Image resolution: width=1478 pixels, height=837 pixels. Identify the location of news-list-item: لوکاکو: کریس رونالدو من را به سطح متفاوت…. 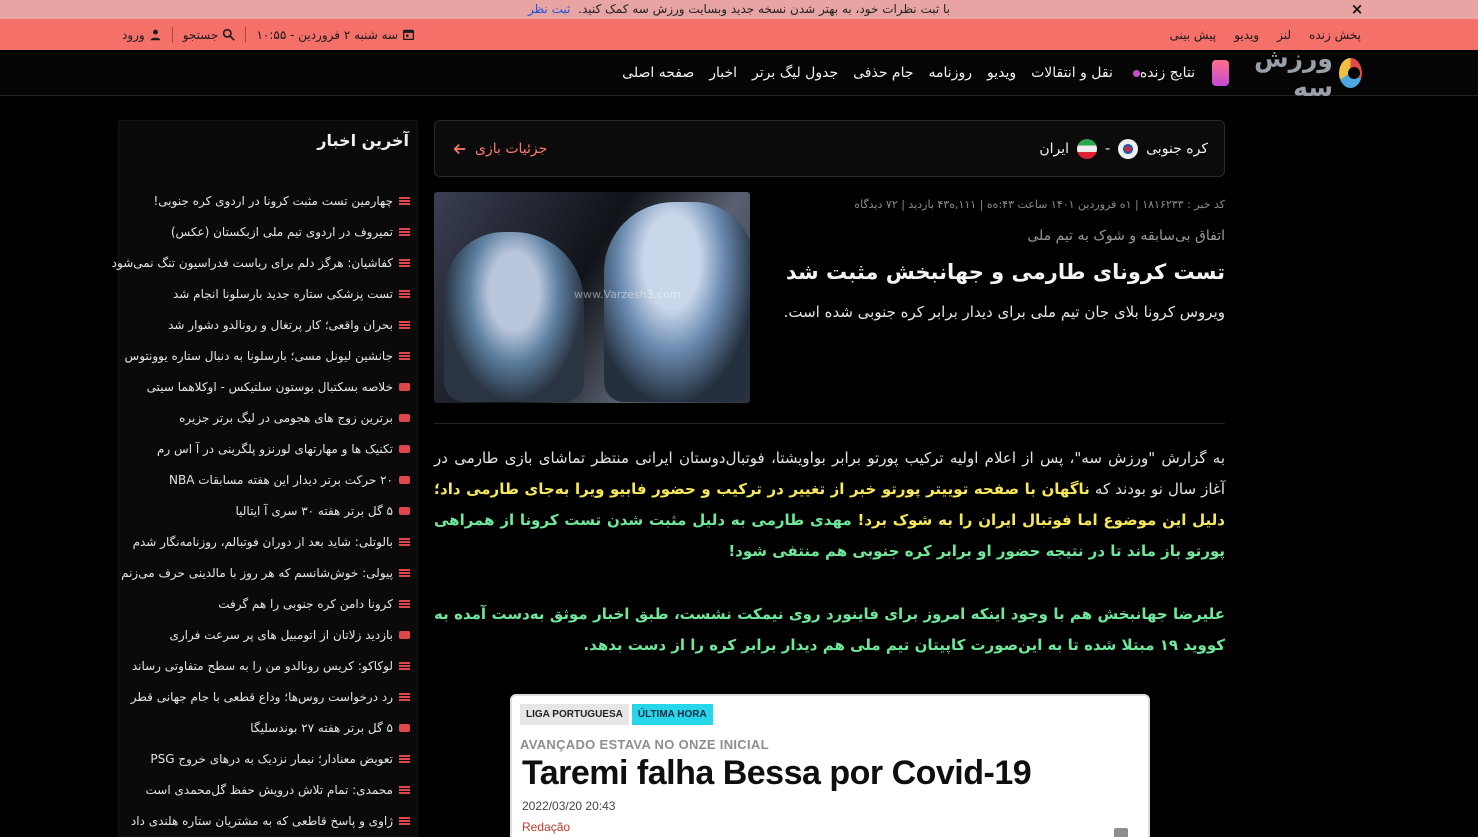
(267, 665).